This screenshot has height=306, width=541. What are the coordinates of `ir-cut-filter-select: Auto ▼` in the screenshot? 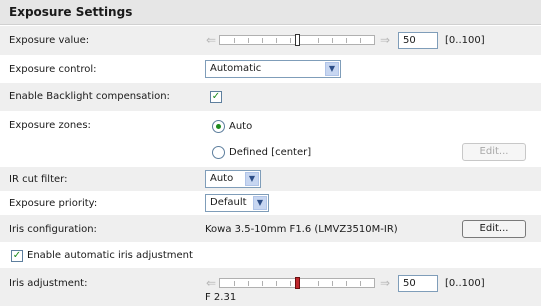 It's located at (233, 179).